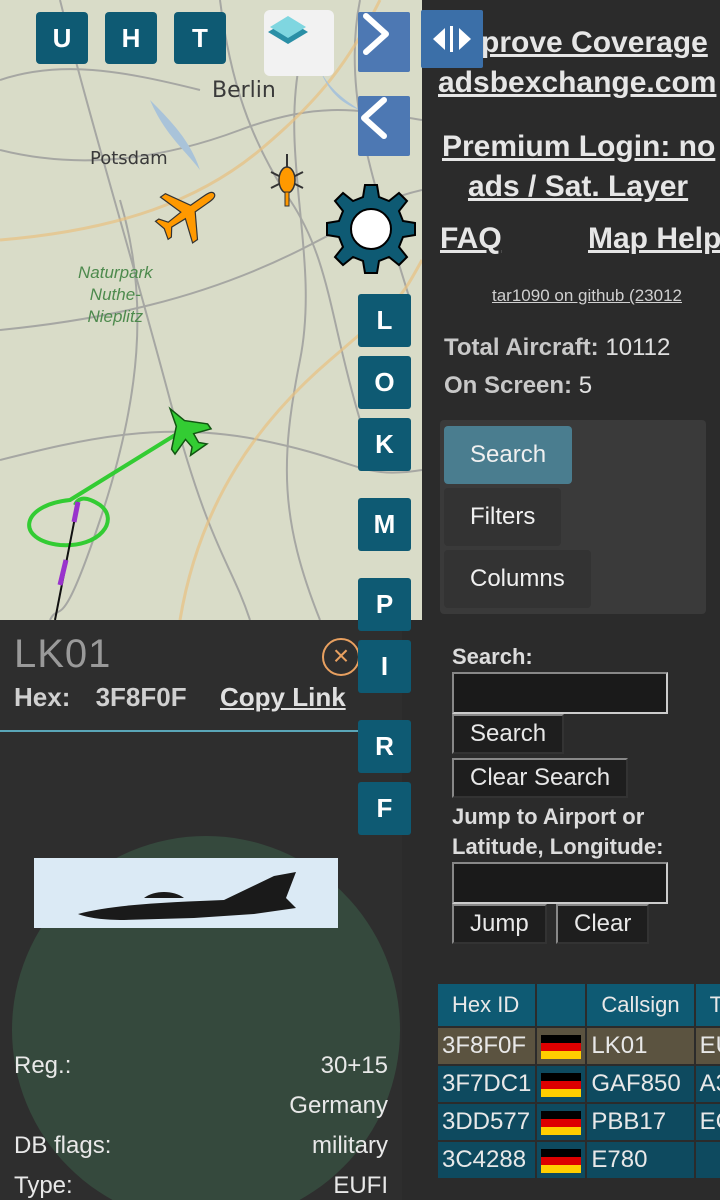 This screenshot has width=720, height=1200. What do you see at coordinates (503, 517) in the screenshot?
I see `tab-filters: Filters` at bounding box center [503, 517].